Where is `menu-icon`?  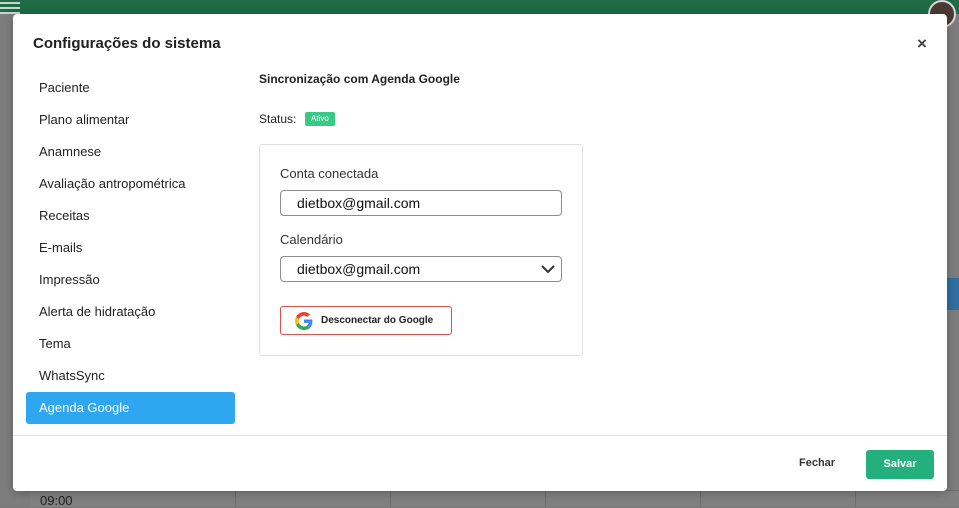
menu-icon is located at coordinates (10, 8).